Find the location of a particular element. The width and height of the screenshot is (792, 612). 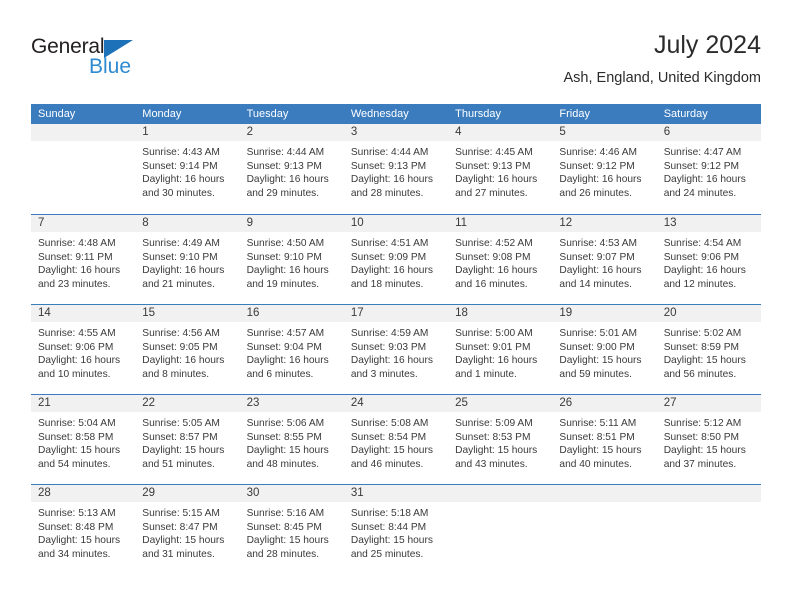

day-number: 12 is located at coordinates (604, 223).